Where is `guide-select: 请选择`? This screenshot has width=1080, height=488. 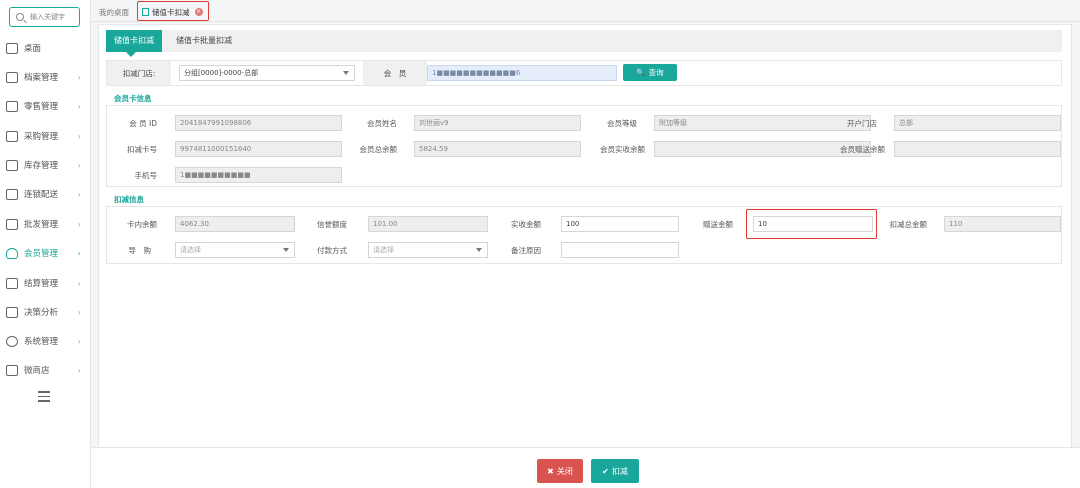 guide-select: 请选择 is located at coordinates (235, 250).